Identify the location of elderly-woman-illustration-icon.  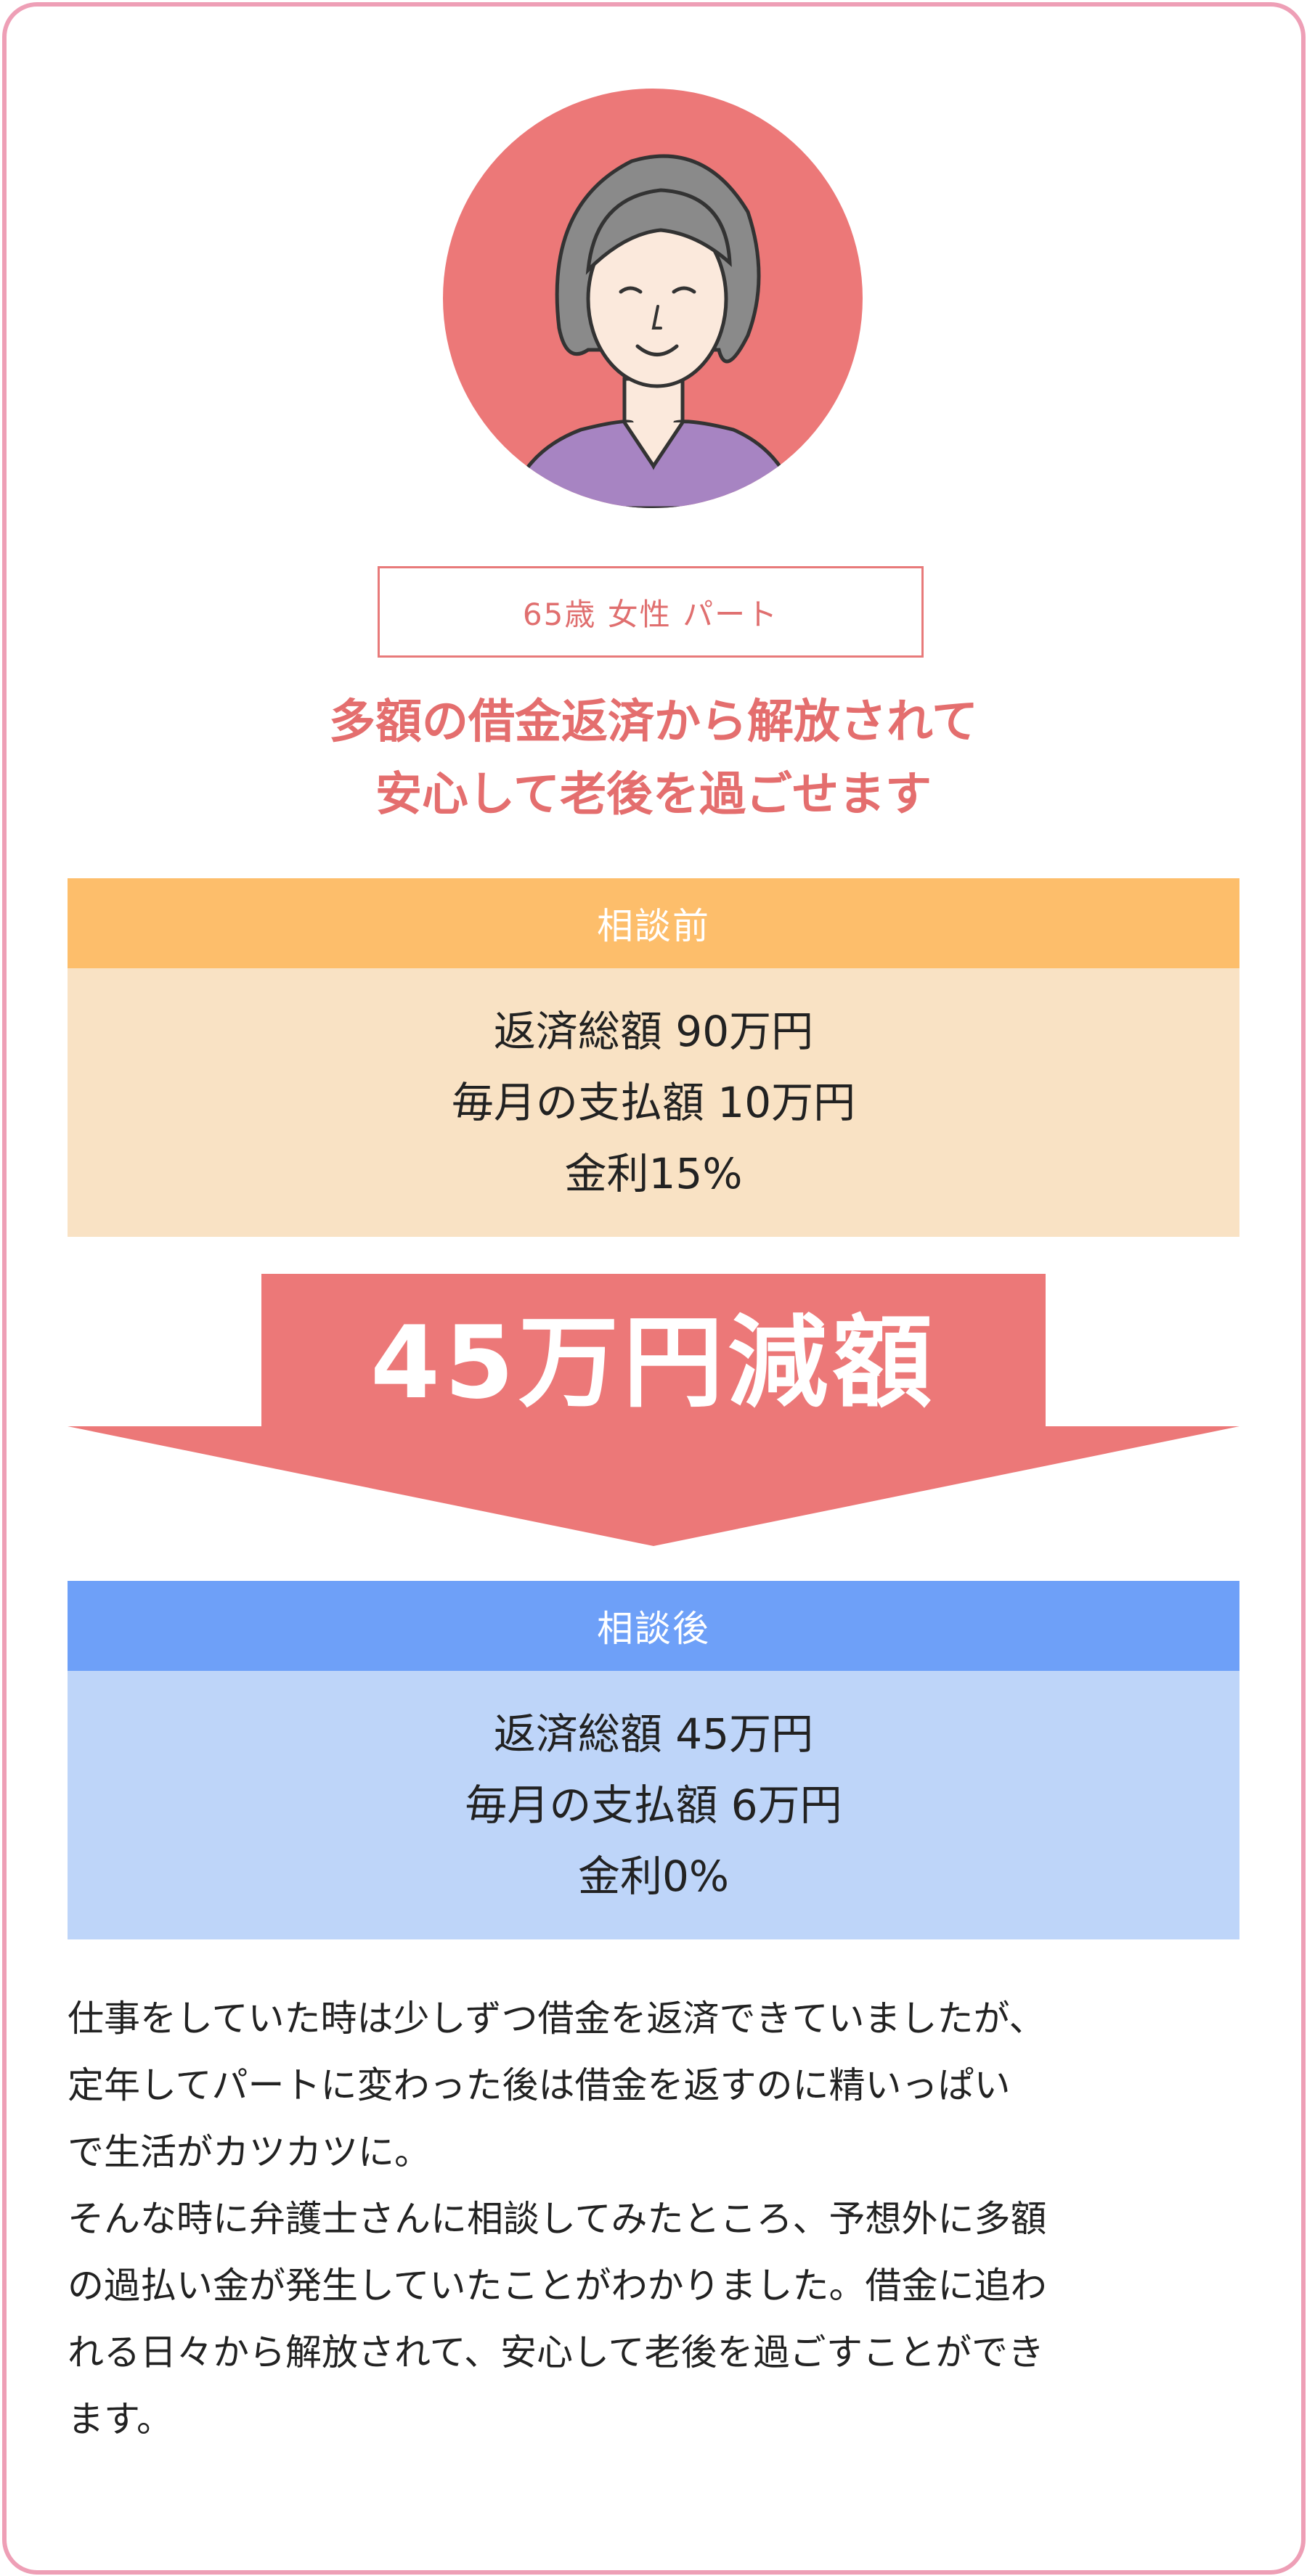
(653, 299).